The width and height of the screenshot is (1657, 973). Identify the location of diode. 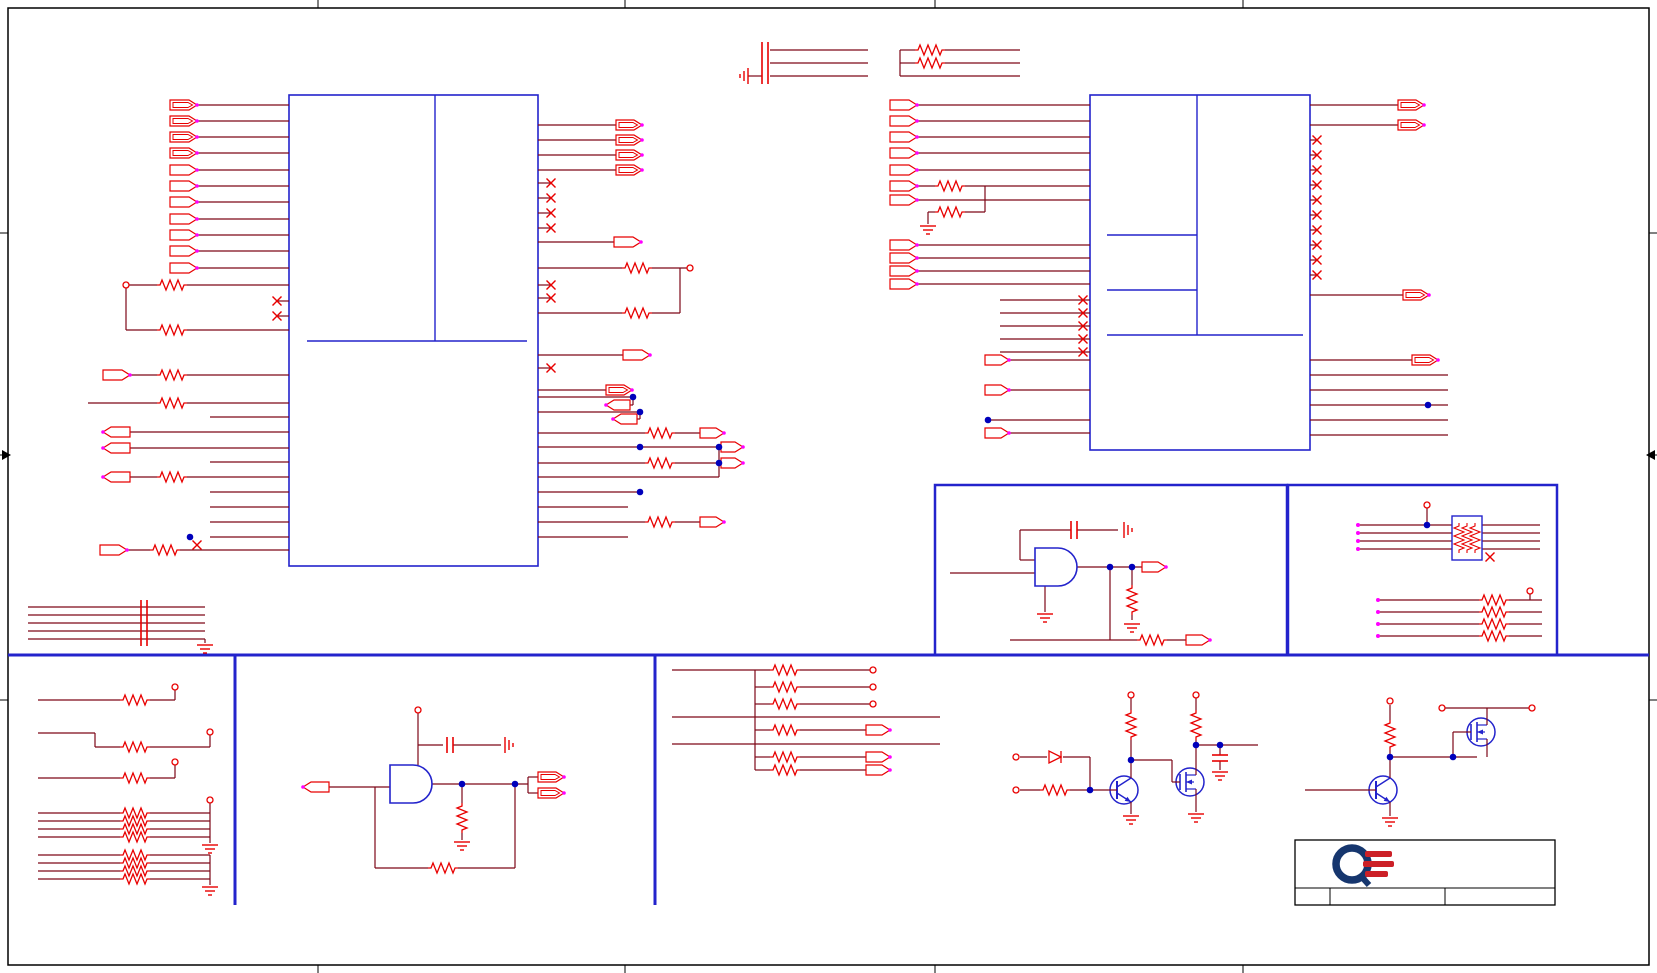
(1055, 757).